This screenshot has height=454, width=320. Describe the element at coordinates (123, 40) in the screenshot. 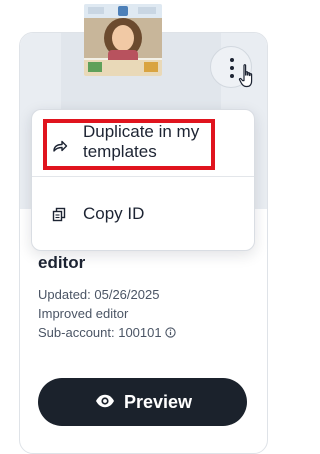

I see `template-preview-image` at that location.